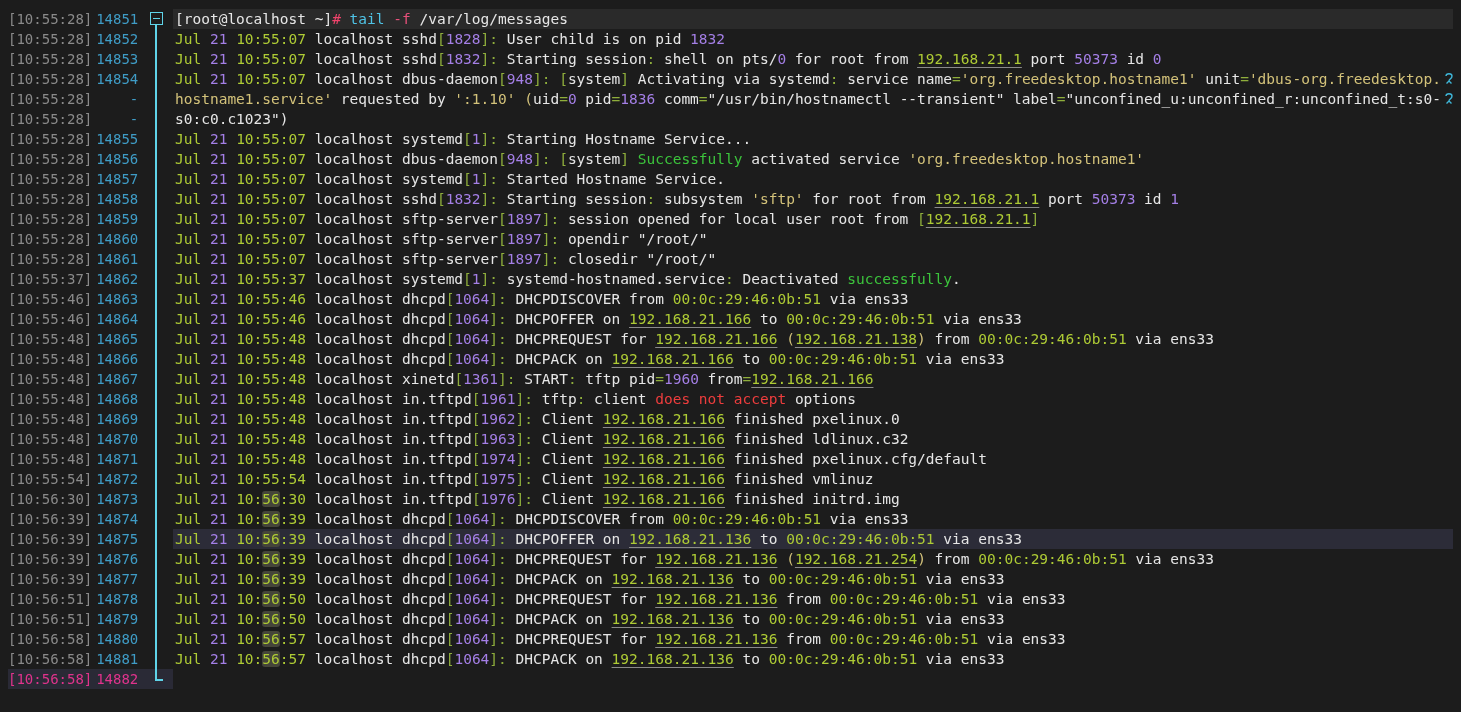  What do you see at coordinates (117, 239) in the screenshot?
I see `line-number: 14860` at bounding box center [117, 239].